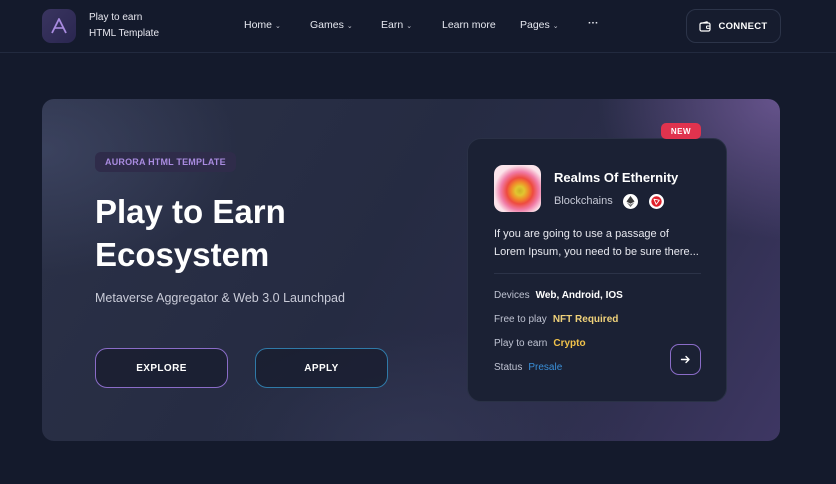 Image resolution: width=836 pixels, height=484 pixels. Describe the element at coordinates (245, 233) in the screenshot. I see `hero-title: Play to Earn Ecosystem` at that location.